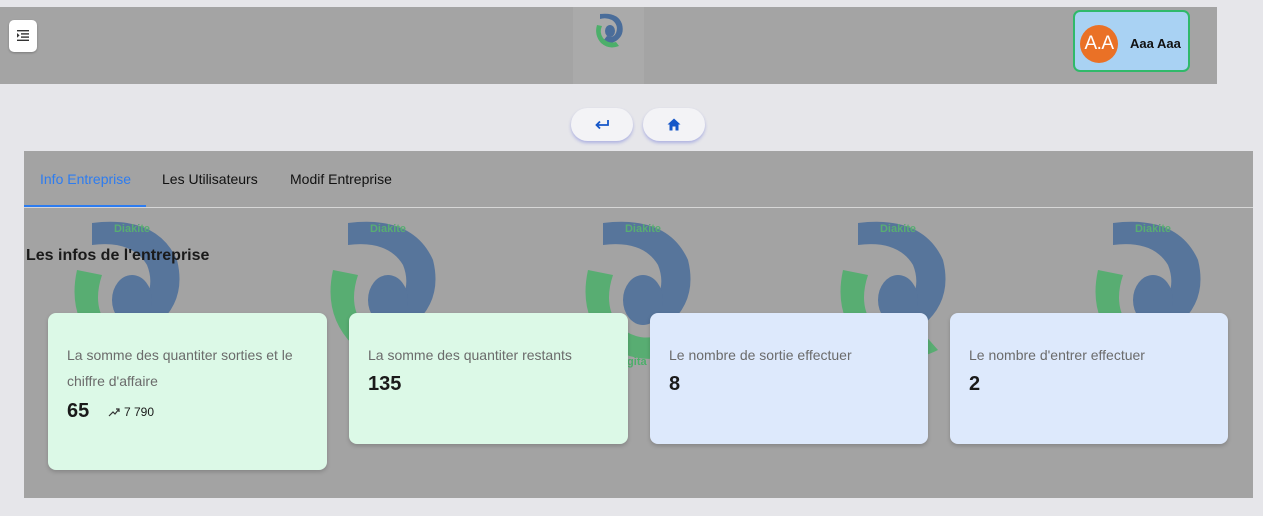 This screenshot has height=516, width=1263. I want to click on menu-indent-icon, so click(23, 35).